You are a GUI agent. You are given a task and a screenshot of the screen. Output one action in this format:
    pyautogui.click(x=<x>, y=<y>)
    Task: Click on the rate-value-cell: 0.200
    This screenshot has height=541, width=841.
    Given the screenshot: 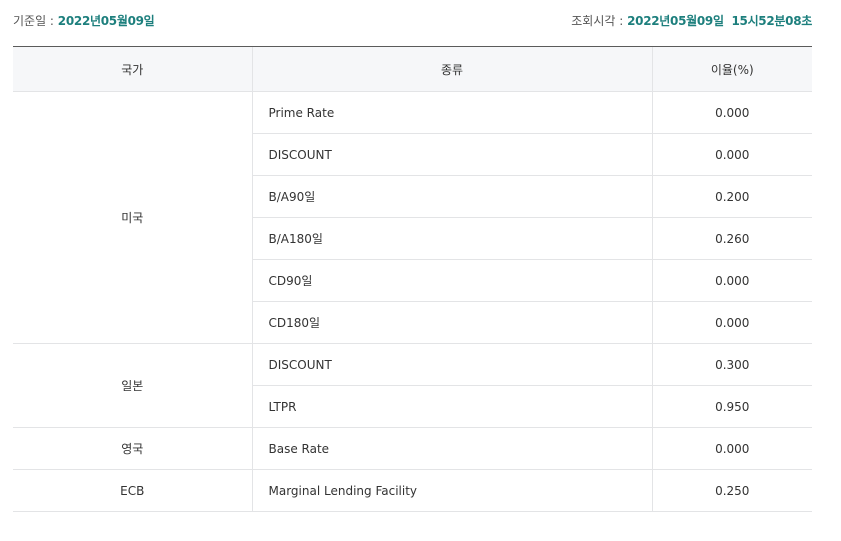 What is the action you would take?
    pyautogui.click(x=731, y=196)
    